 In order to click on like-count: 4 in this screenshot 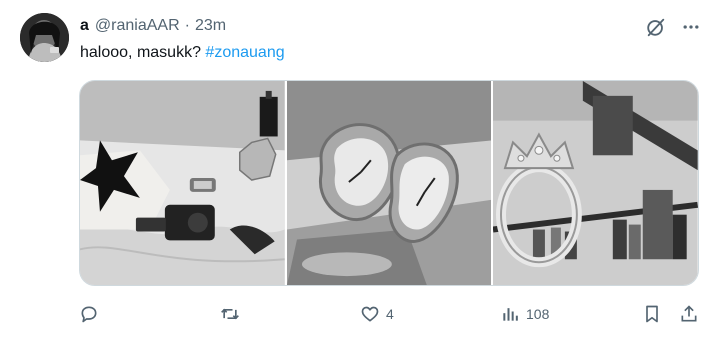, I will do `click(390, 314)`.